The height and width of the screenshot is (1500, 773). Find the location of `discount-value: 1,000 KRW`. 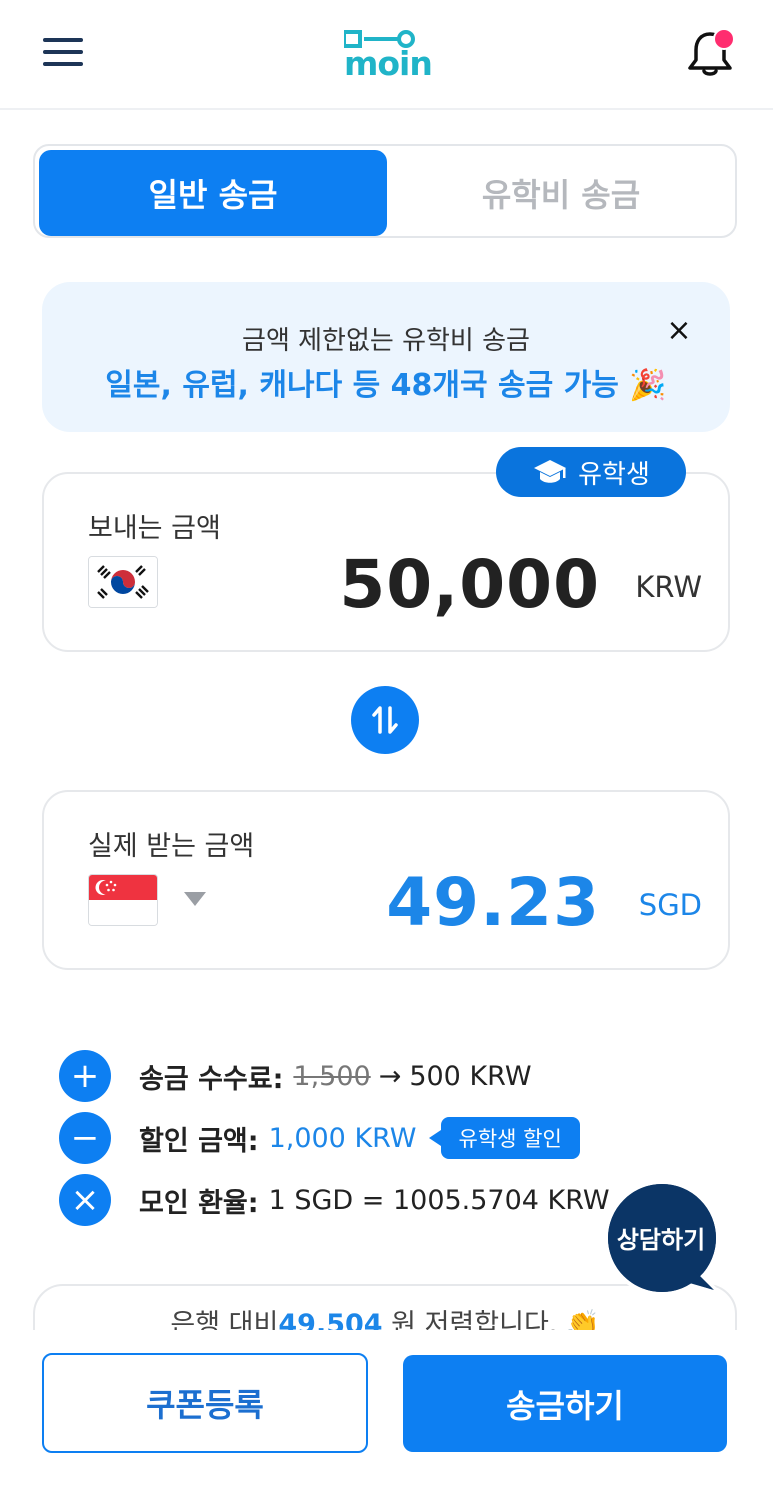

discount-value: 1,000 KRW is located at coordinates (342, 1138).